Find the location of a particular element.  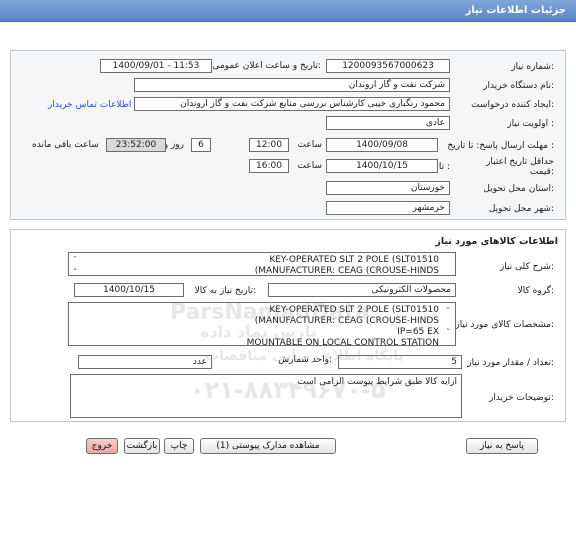

group-field: محصولات الکترونیکی is located at coordinates (362, 290).